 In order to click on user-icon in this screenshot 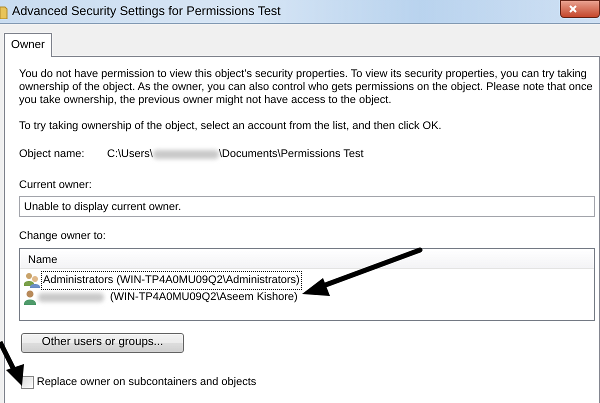, I will do `click(30, 297)`.